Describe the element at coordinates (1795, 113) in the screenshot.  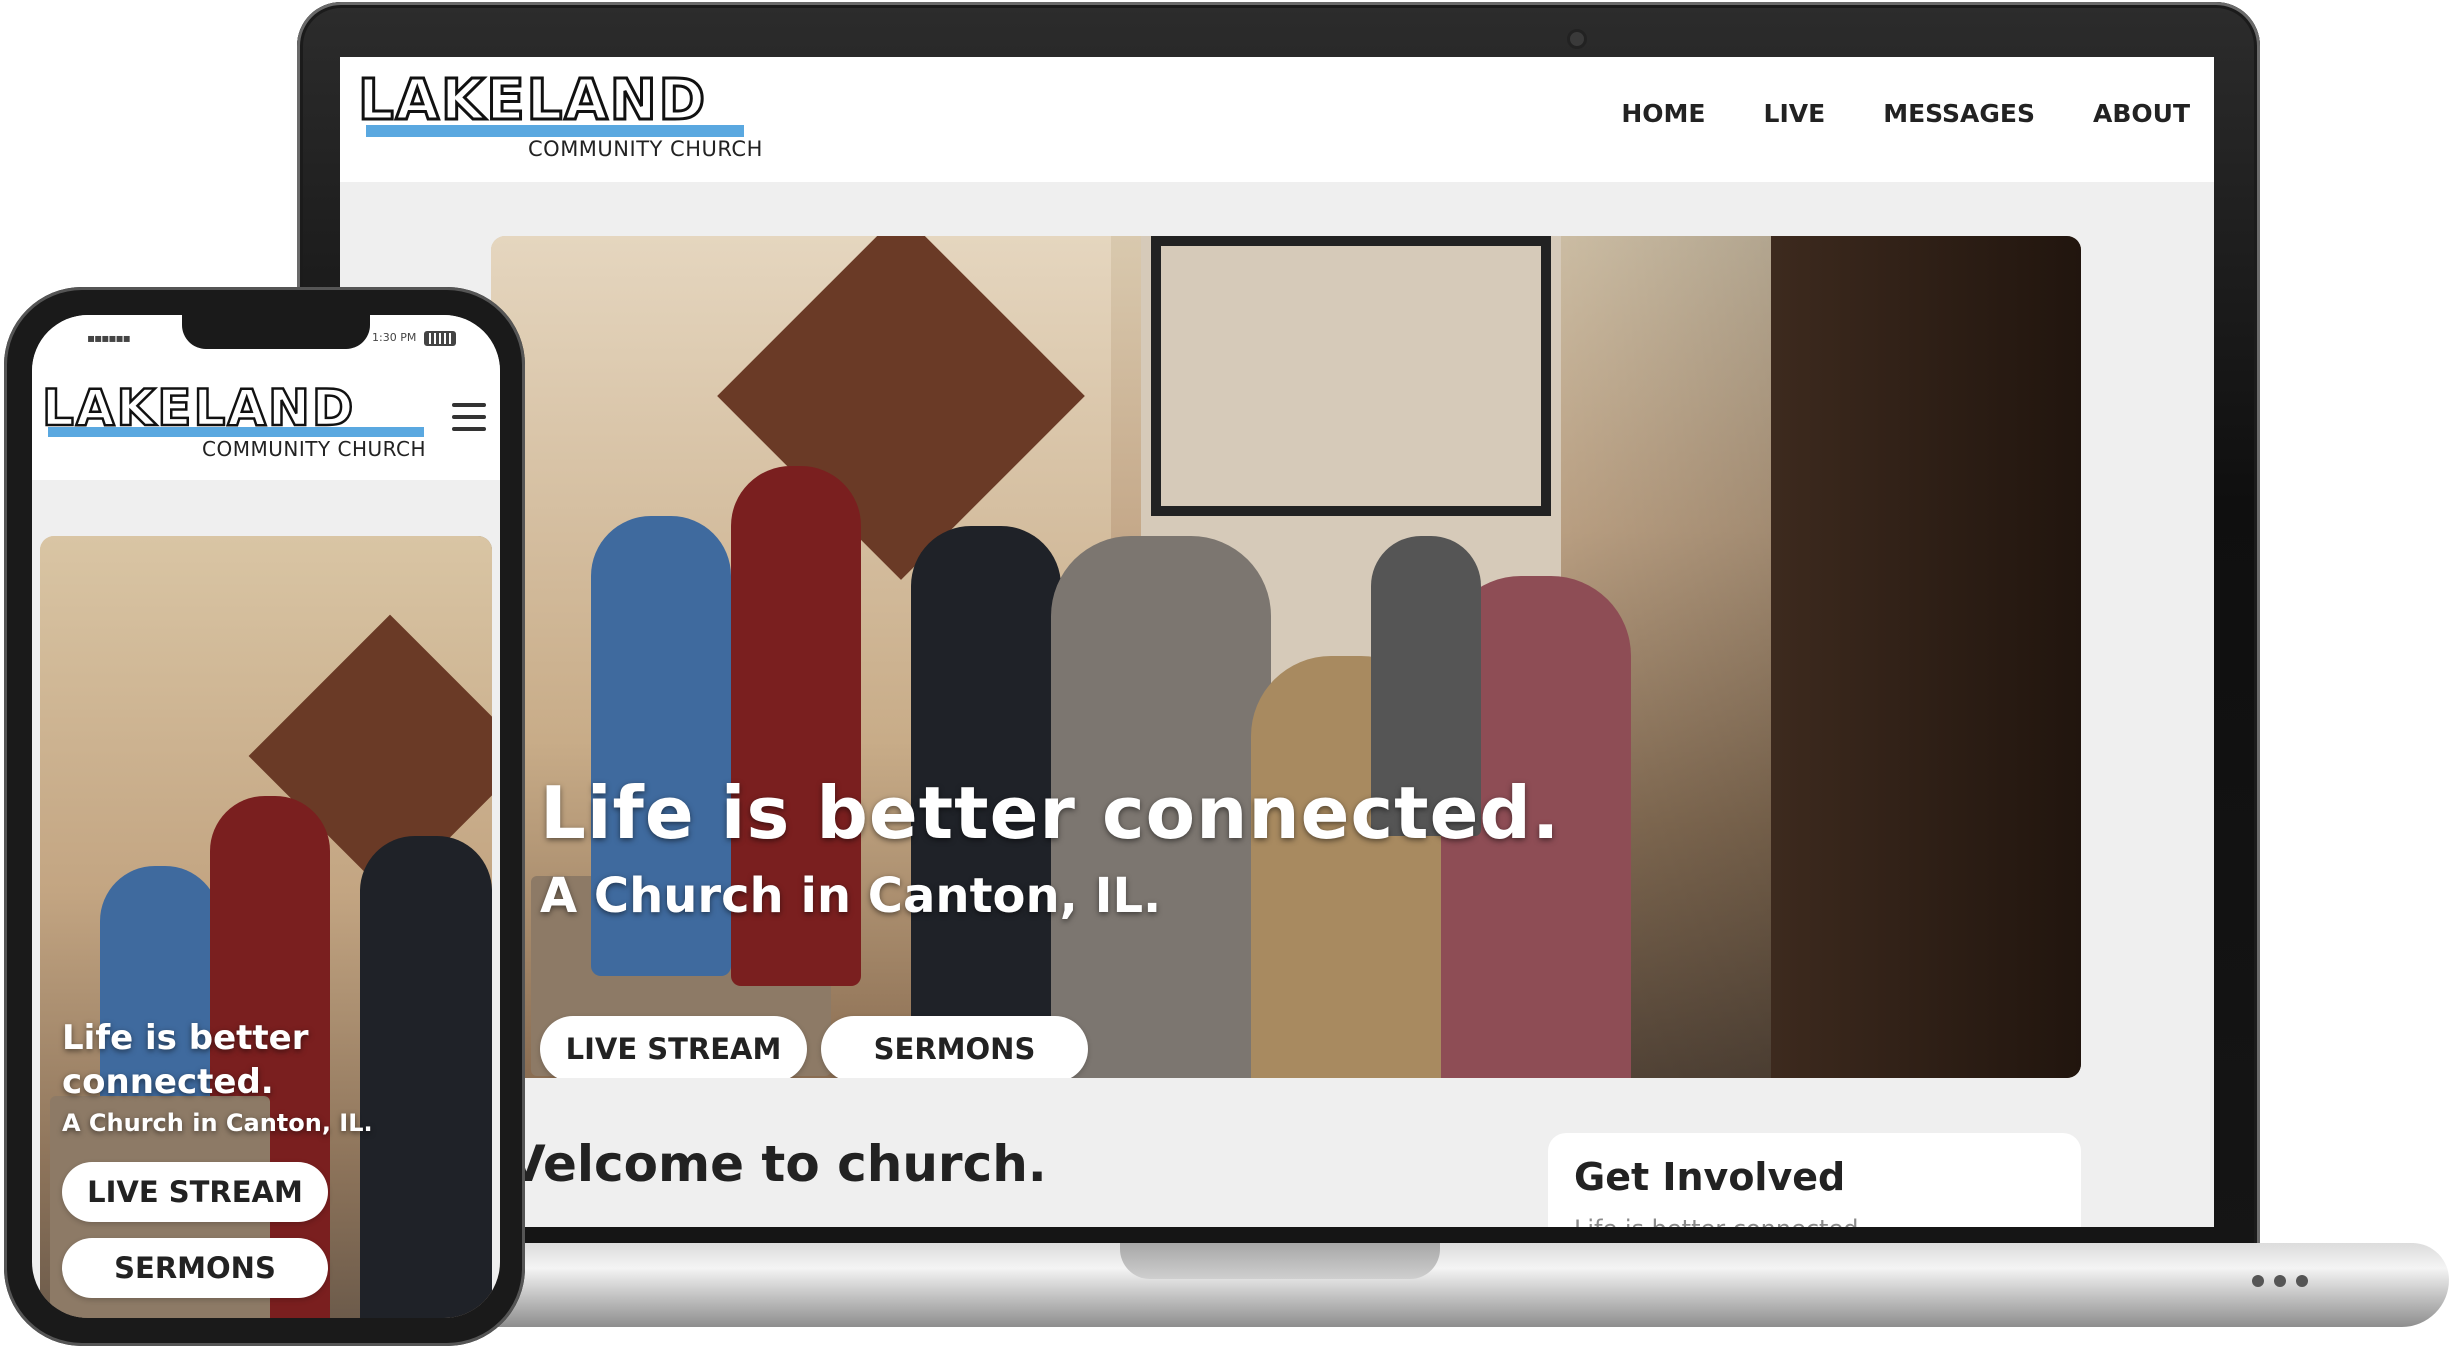
I see `nav-live: LIVE` at that location.